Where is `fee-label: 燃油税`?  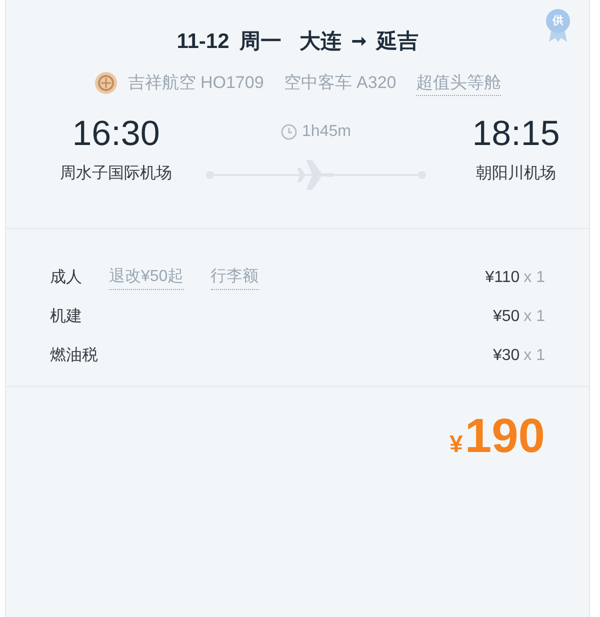
fee-label: 燃油税 is located at coordinates (74, 356).